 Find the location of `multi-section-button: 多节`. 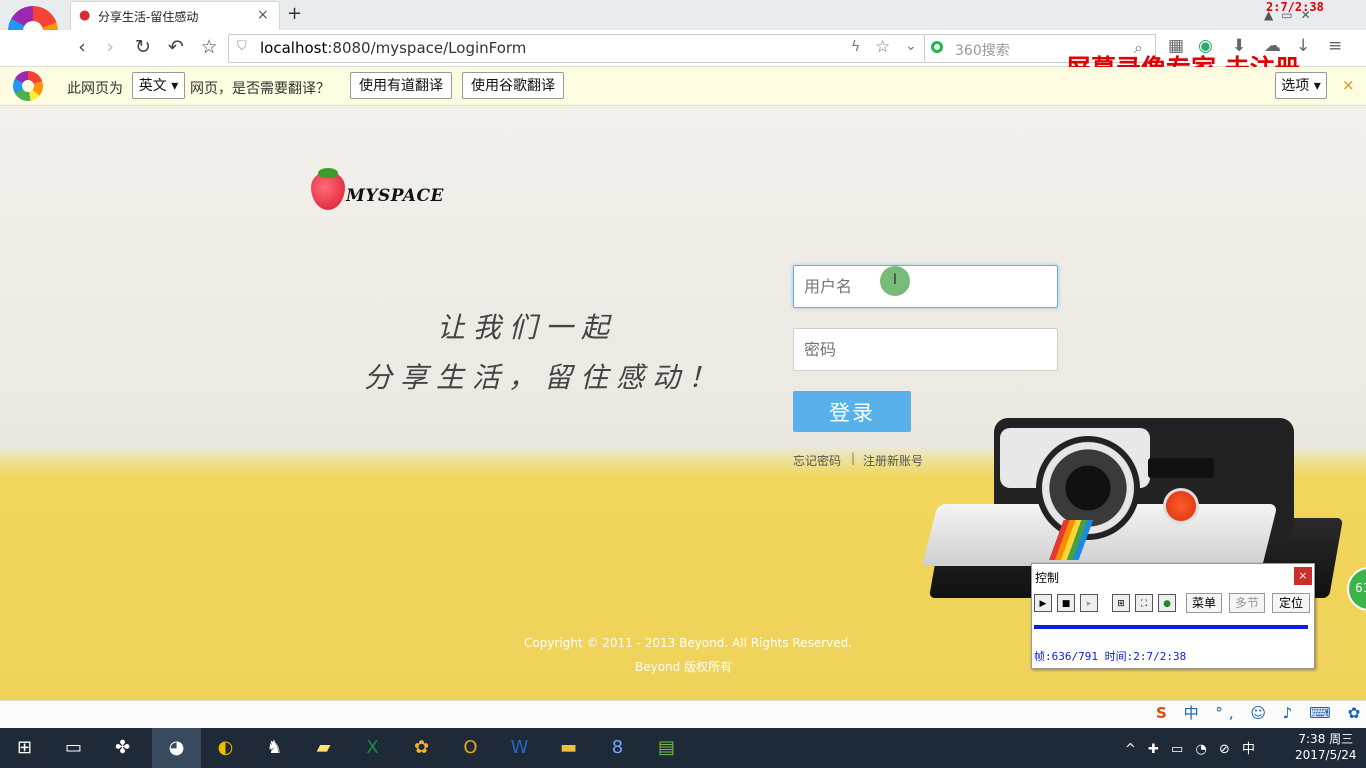

multi-section-button: 多节 is located at coordinates (1247, 603).